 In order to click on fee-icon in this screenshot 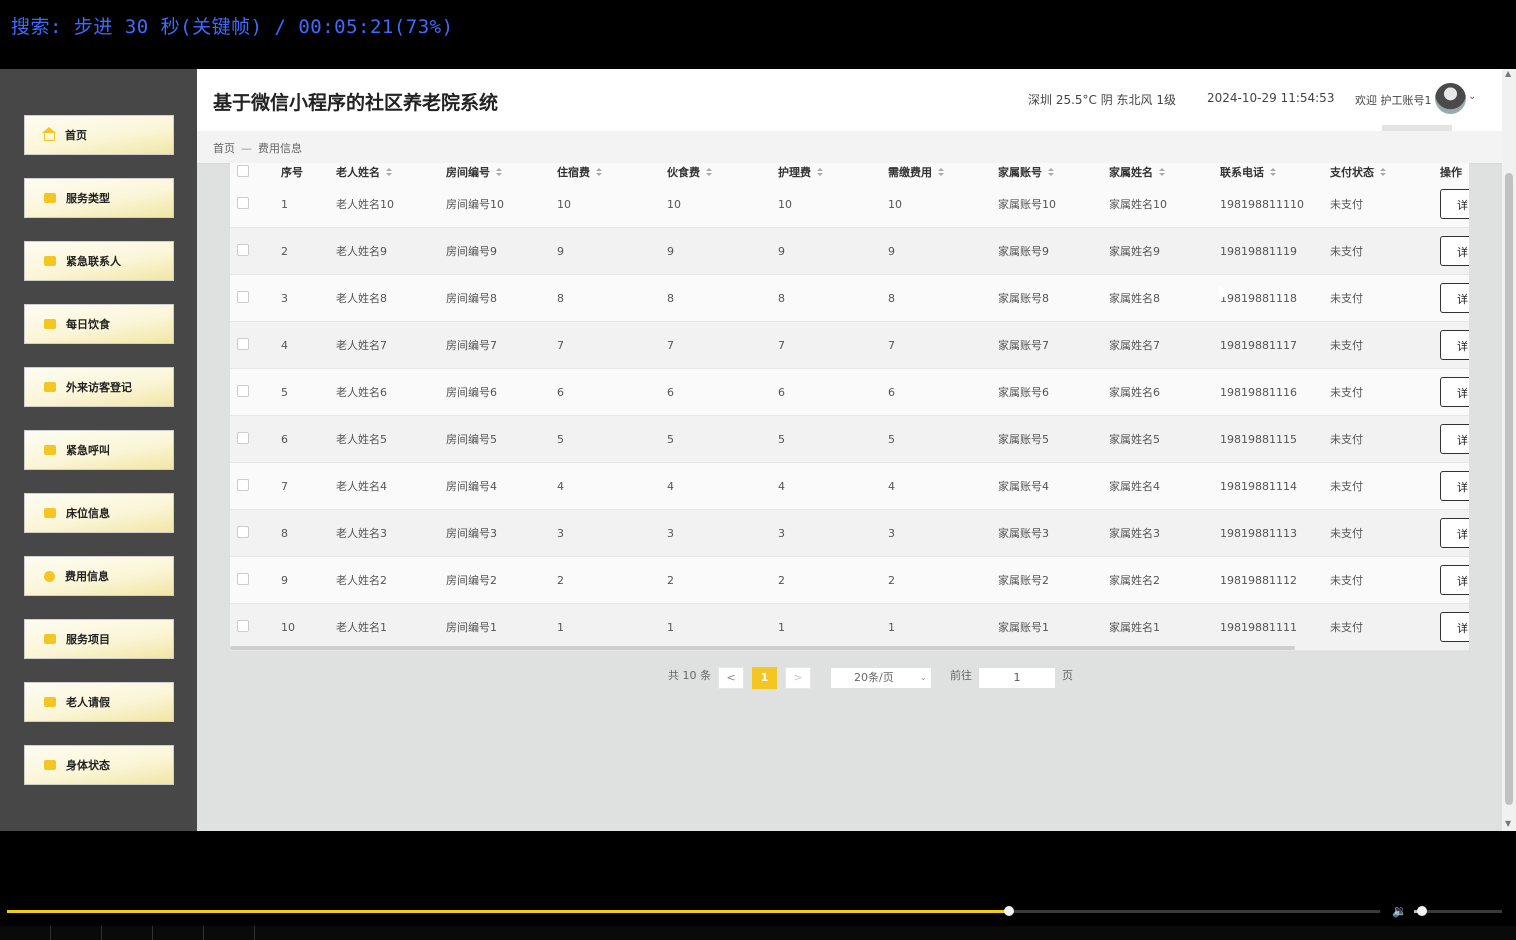, I will do `click(49, 576)`.